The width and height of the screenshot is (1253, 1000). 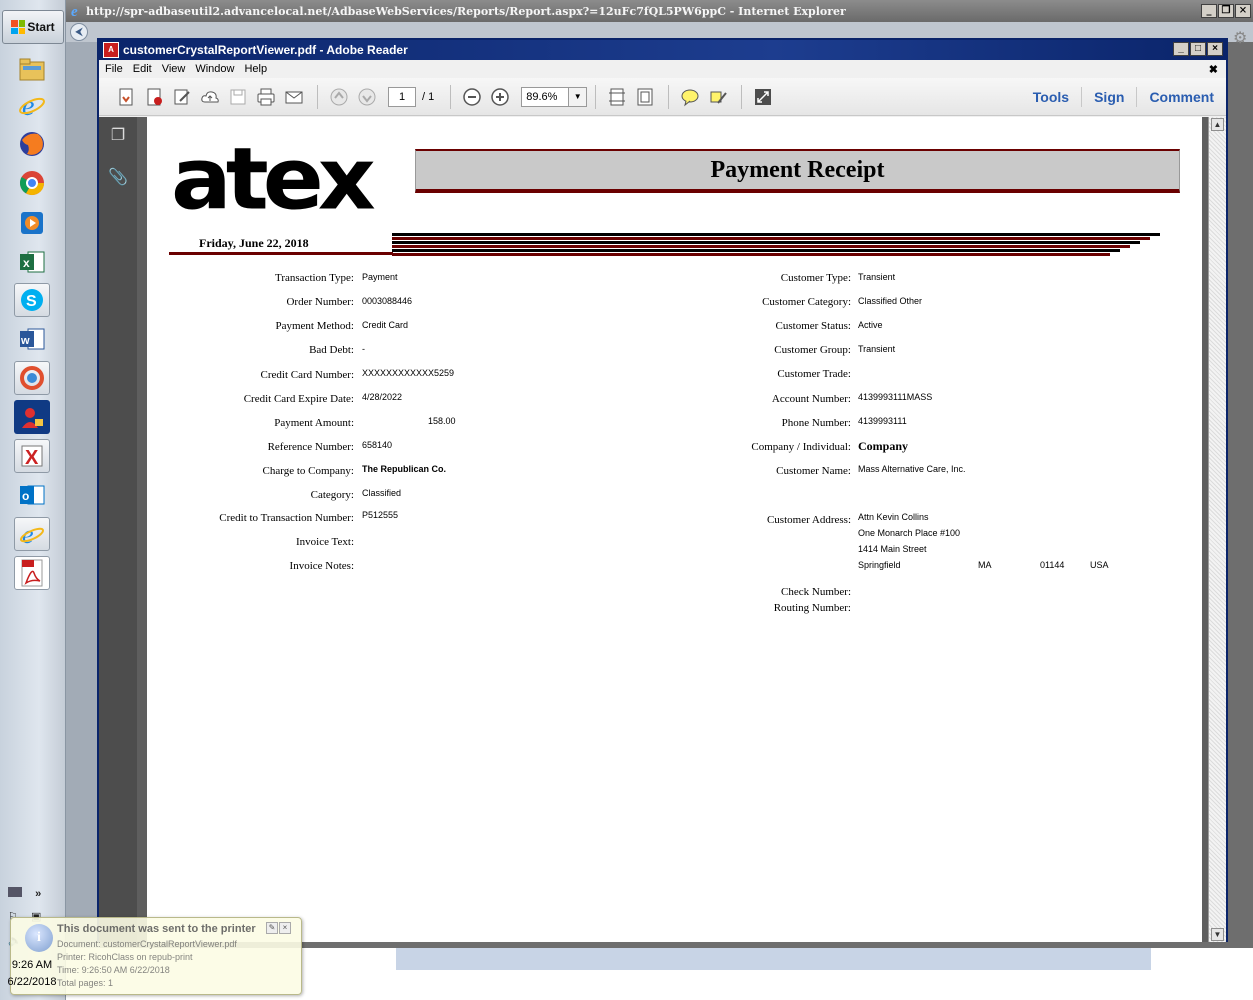 I want to click on close-document-icon: ✖, so click(x=1213, y=69).